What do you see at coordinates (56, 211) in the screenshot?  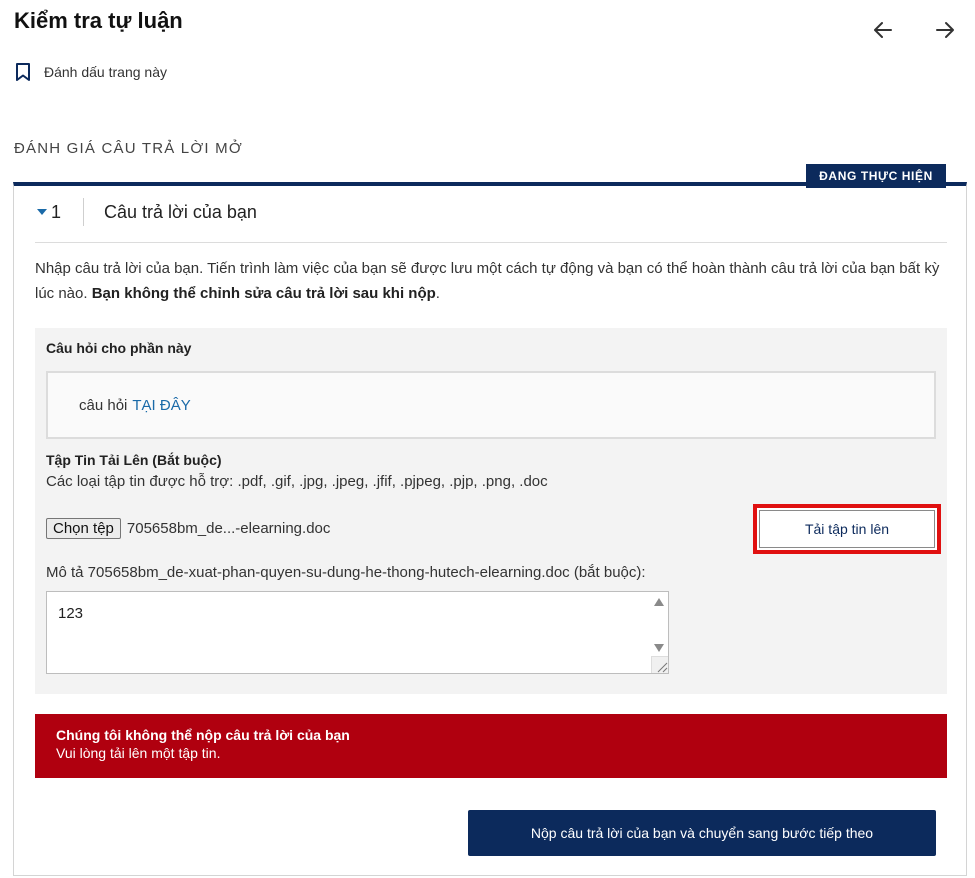 I see `step-number: 1` at bounding box center [56, 211].